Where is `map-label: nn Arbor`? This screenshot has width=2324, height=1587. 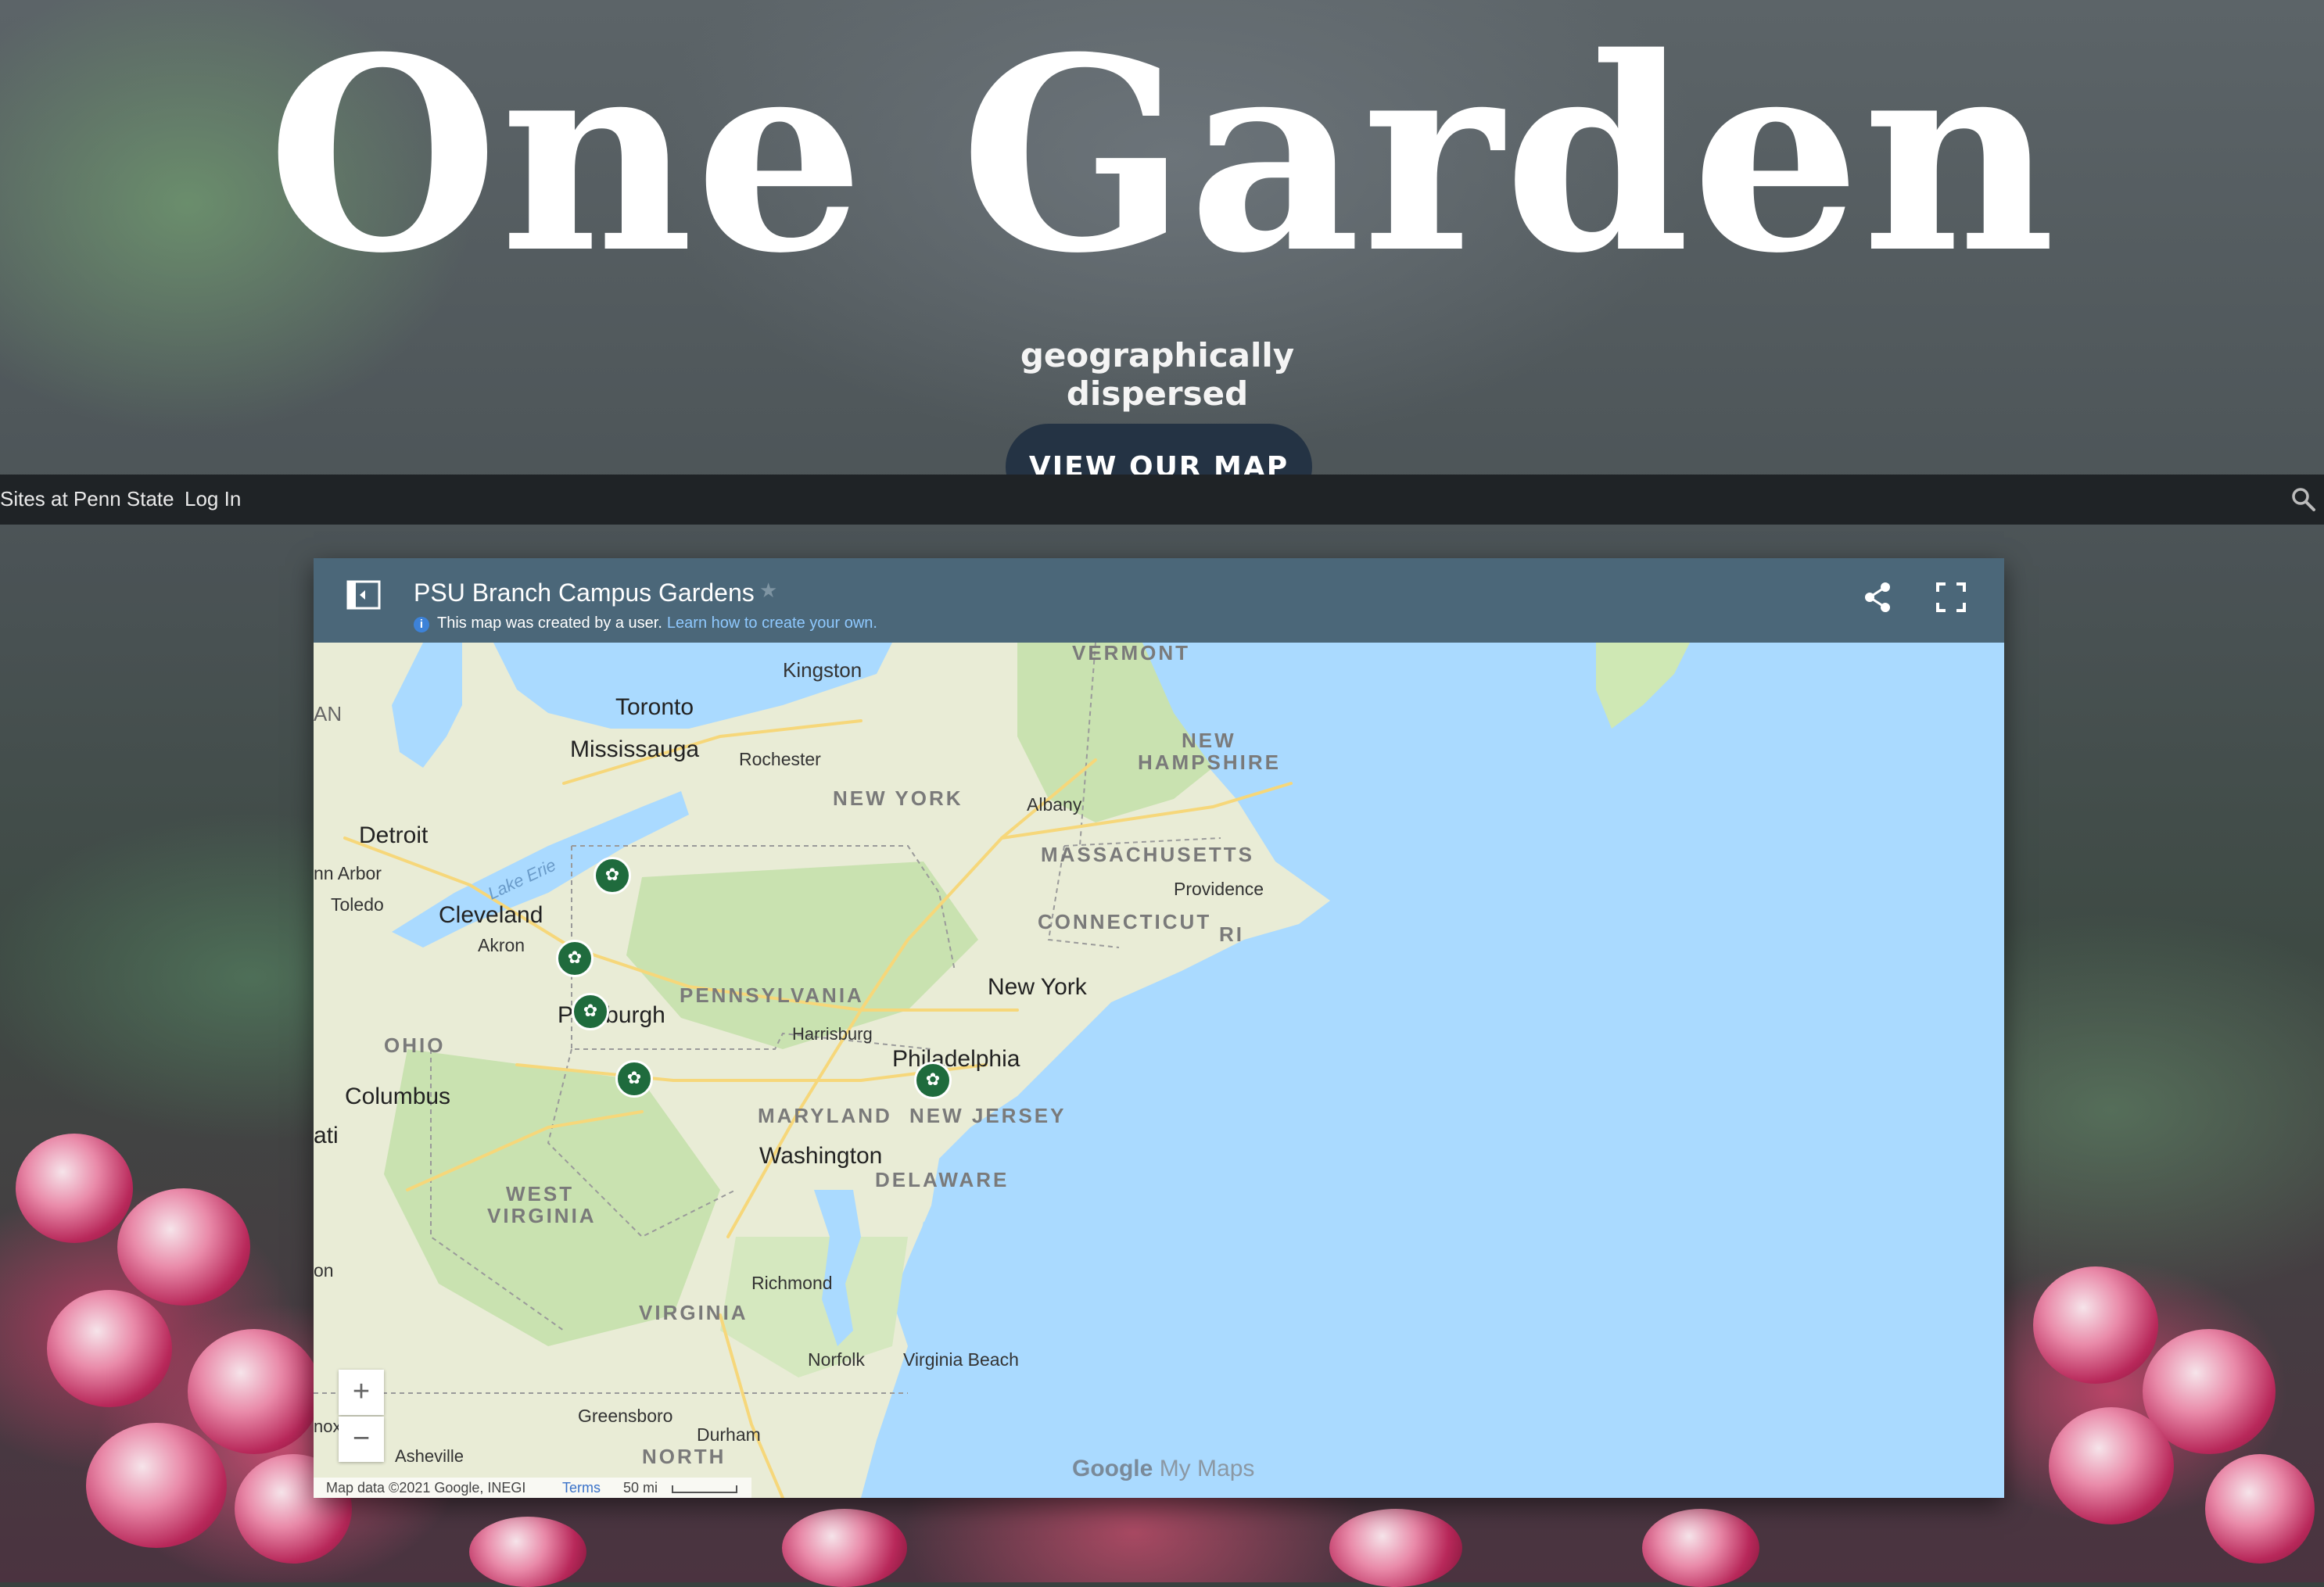 map-label: nn Arbor is located at coordinates (348, 873).